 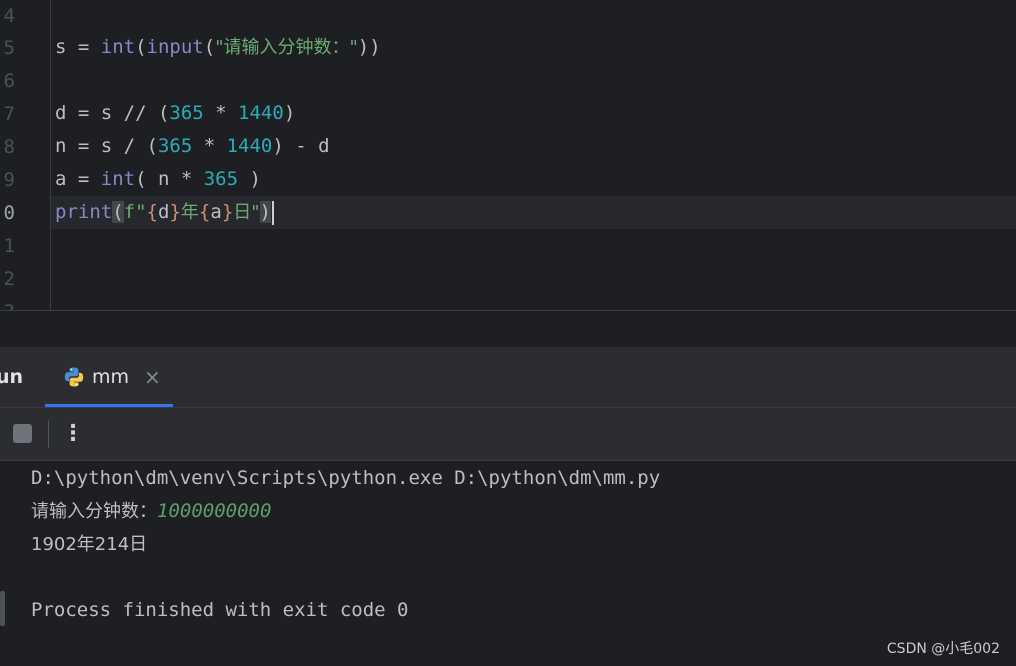 I want to click on editor-gap, so click(x=508, y=329).